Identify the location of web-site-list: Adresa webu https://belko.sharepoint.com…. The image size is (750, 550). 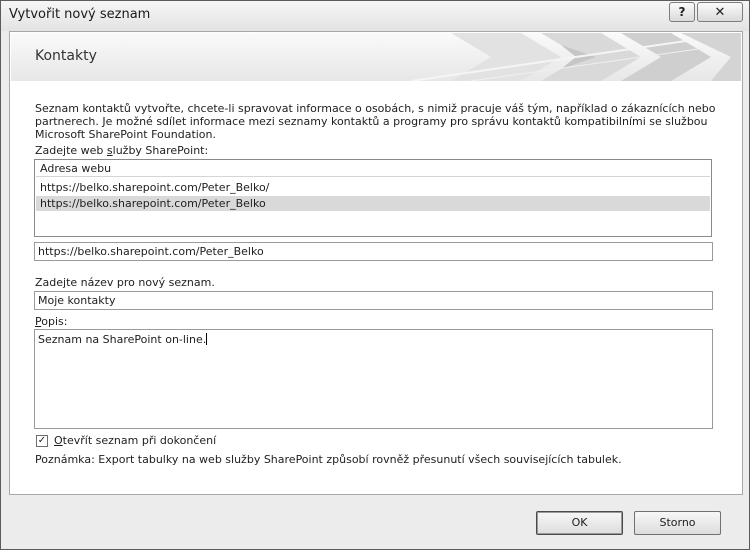
(373, 198).